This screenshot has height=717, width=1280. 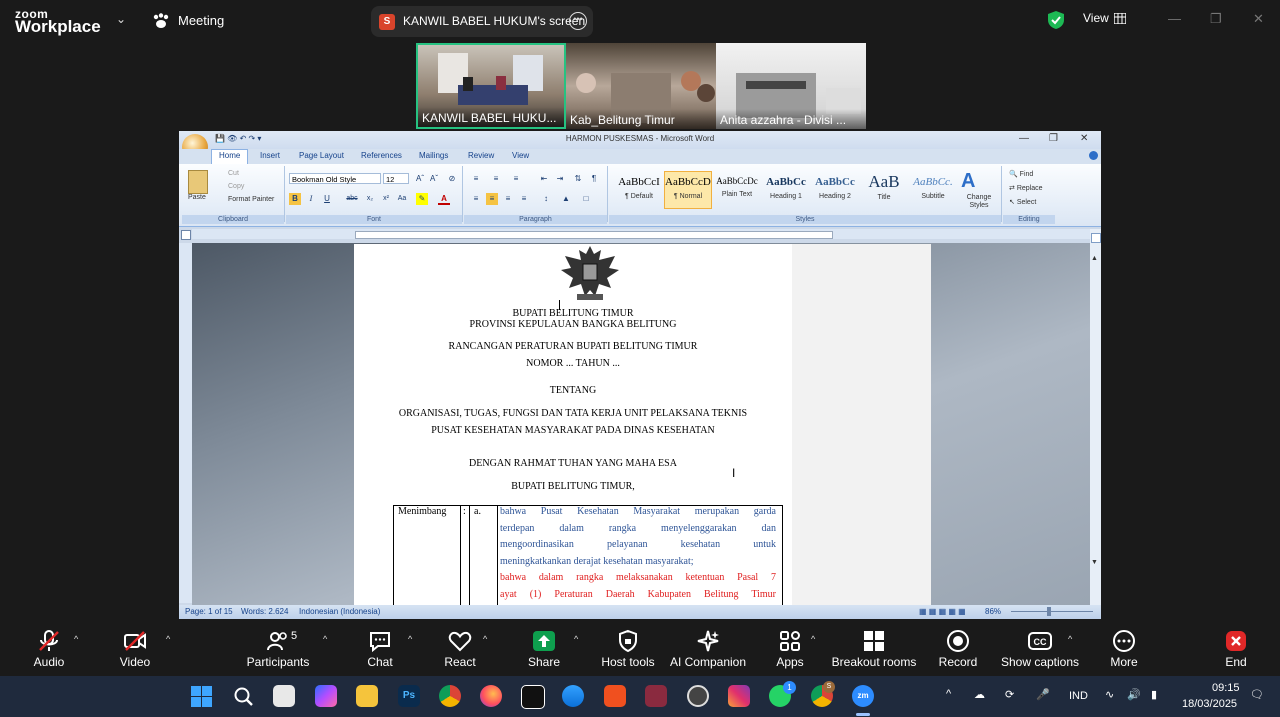 I want to click on ai-companion-button: AI Companion, so click(x=708, y=648).